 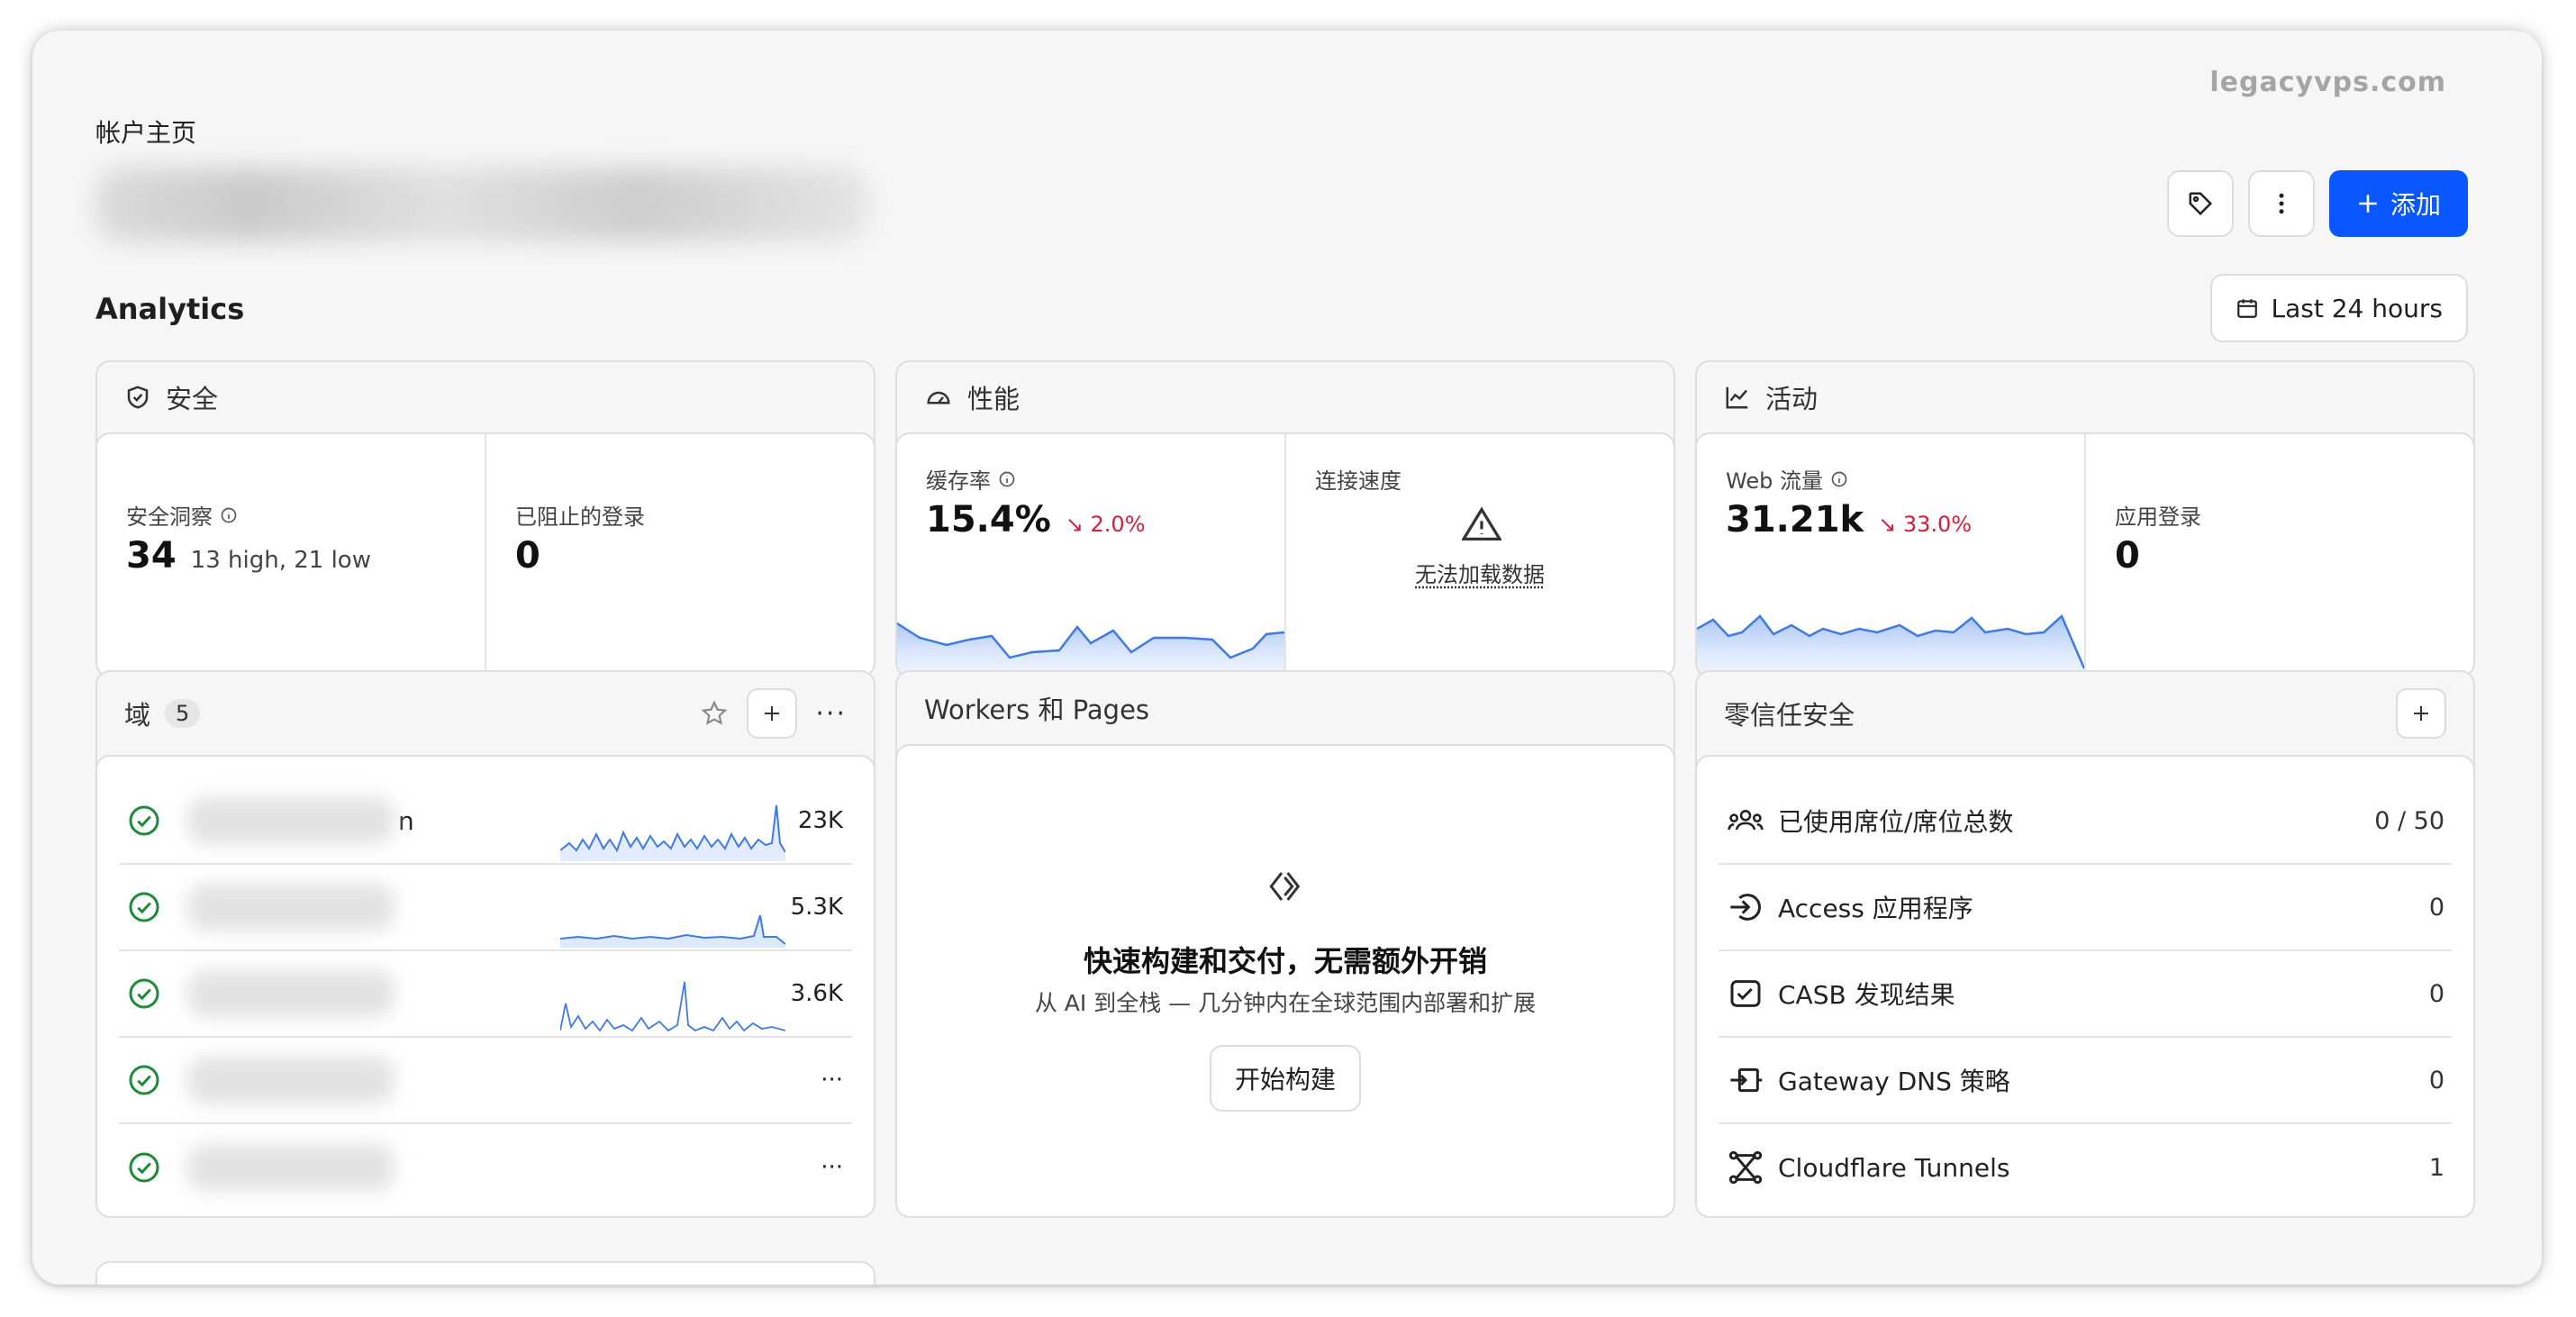 What do you see at coordinates (485, 994) in the screenshot?
I see `domain-row: 3.6K` at bounding box center [485, 994].